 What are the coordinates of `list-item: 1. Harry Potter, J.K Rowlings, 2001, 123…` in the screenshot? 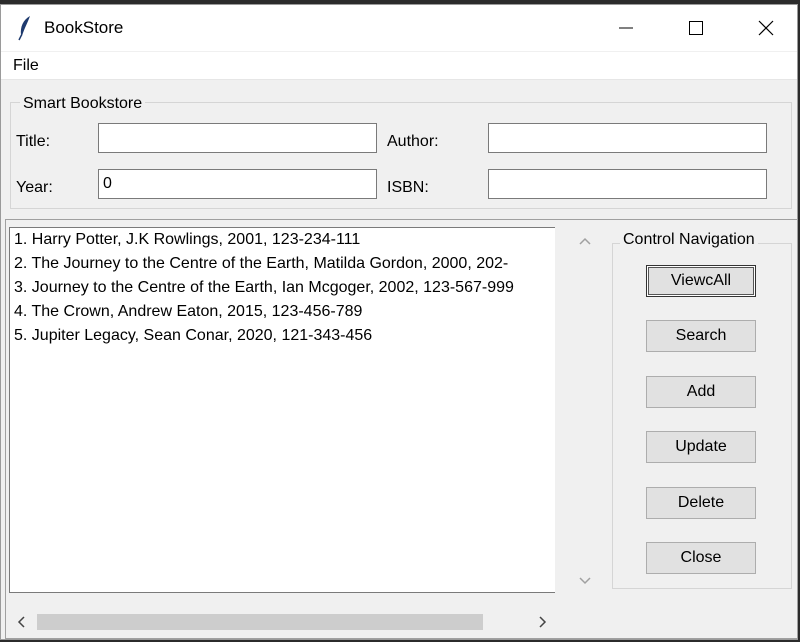 It's located at (282, 240).